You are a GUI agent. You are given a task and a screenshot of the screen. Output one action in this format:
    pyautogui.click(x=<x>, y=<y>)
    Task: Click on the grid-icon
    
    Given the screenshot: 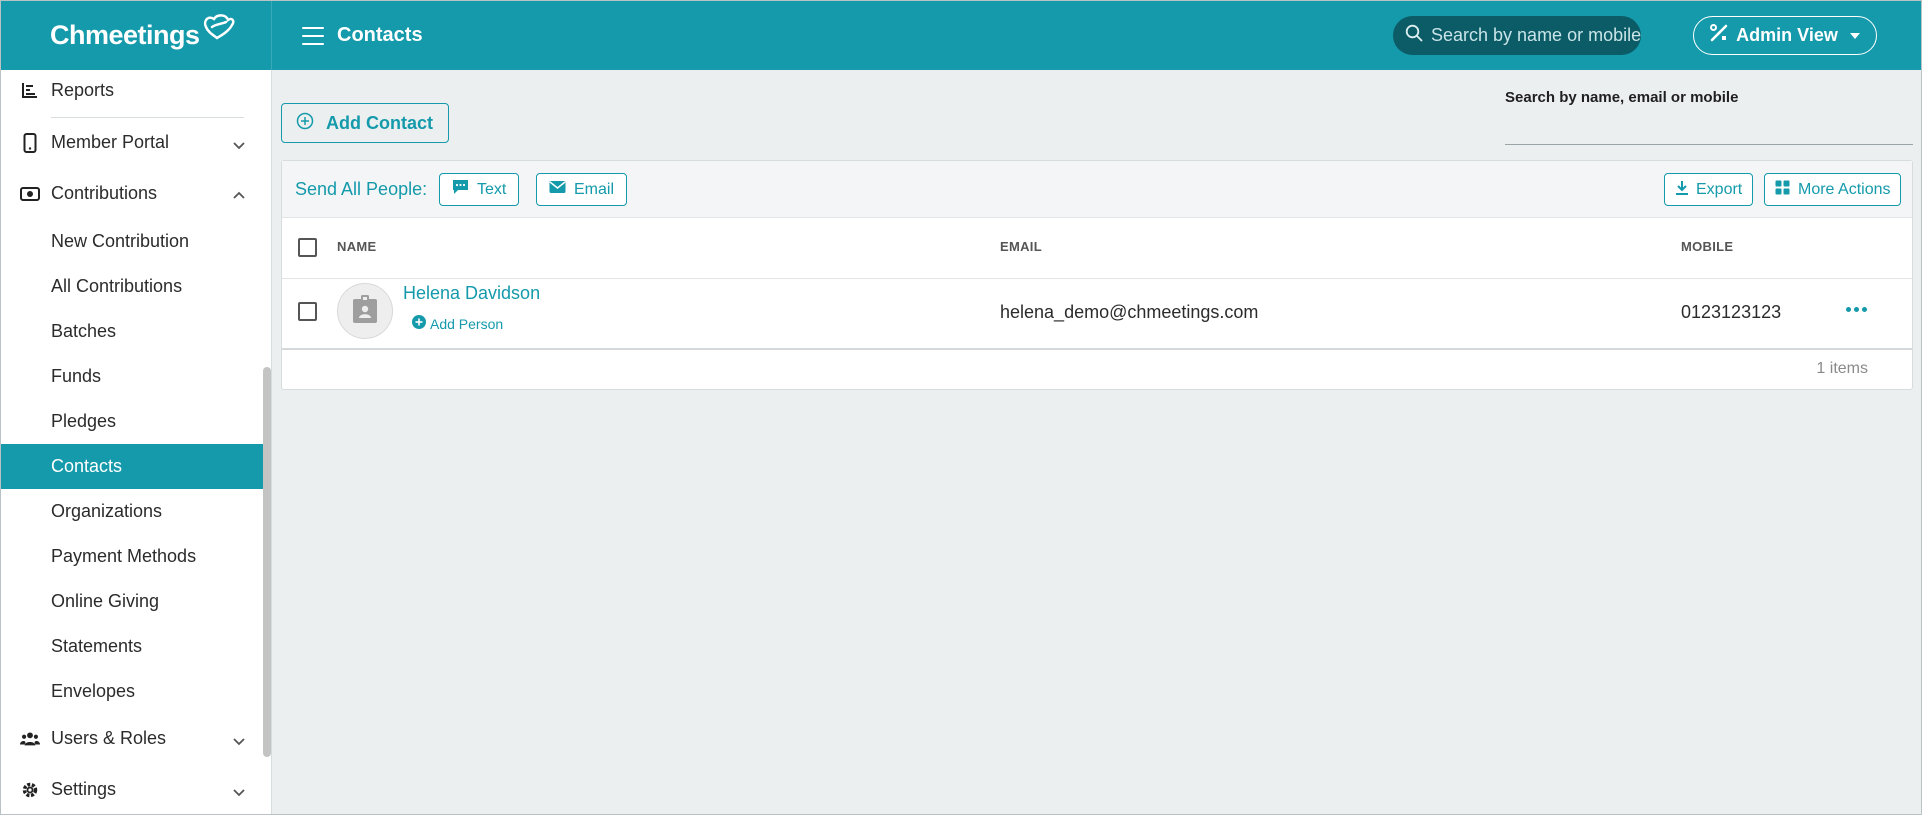 What is the action you would take?
    pyautogui.click(x=1782, y=190)
    